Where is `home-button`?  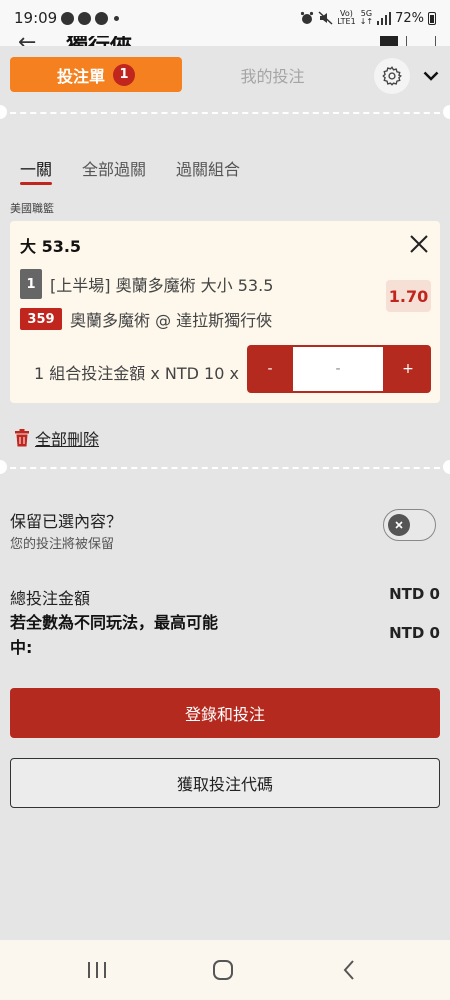 home-button is located at coordinates (223, 970).